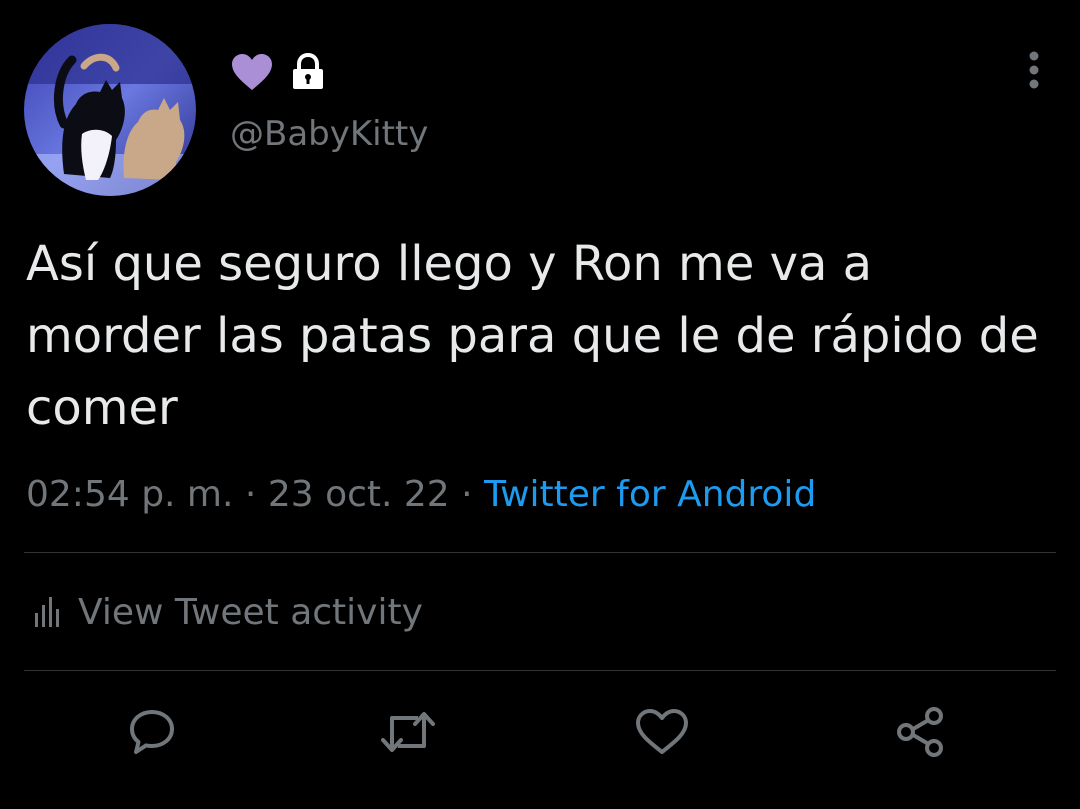 This screenshot has height=809, width=1080. What do you see at coordinates (358, 494) in the screenshot?
I see `tweet-date: 23 oct. 22` at bounding box center [358, 494].